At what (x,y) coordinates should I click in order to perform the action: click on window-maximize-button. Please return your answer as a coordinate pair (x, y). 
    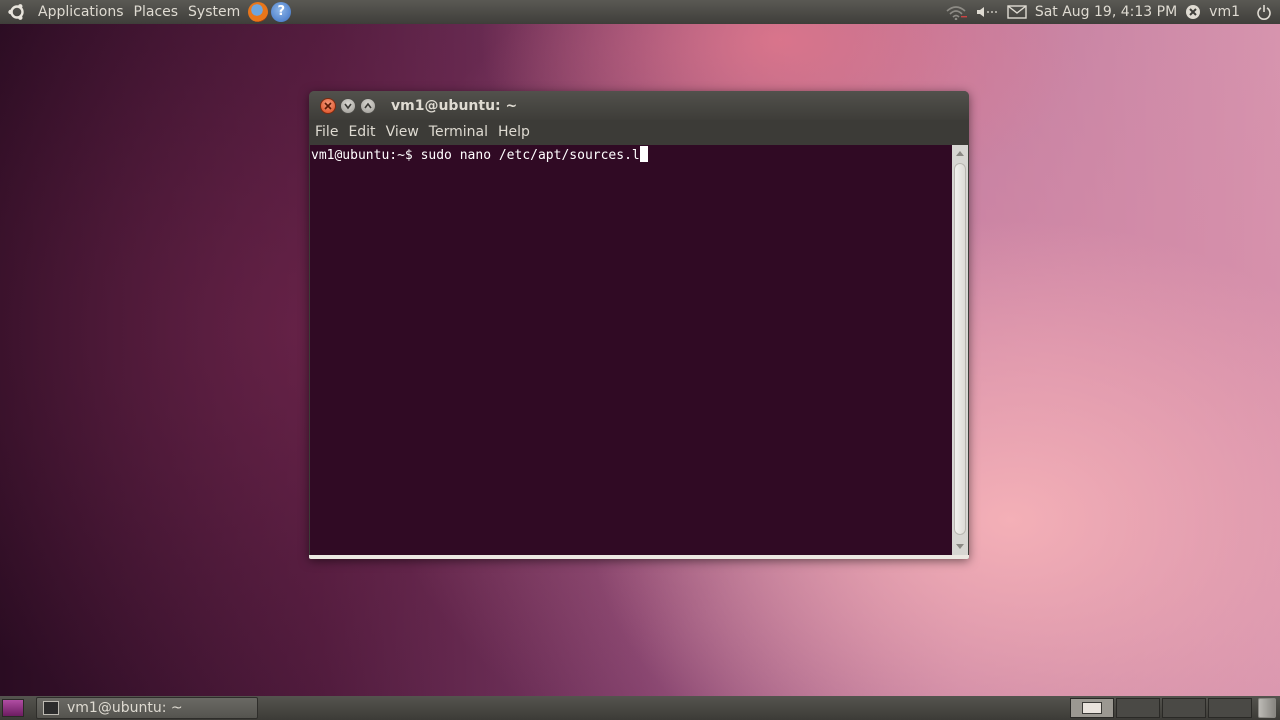
    Looking at the image, I should click on (368, 105).